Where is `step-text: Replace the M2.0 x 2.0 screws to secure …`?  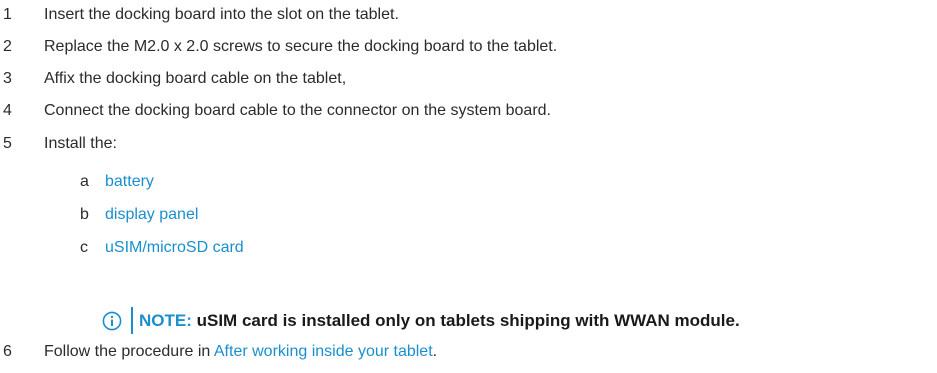
step-text: Replace the M2.0 x 2.0 screws to secure … is located at coordinates (301, 46).